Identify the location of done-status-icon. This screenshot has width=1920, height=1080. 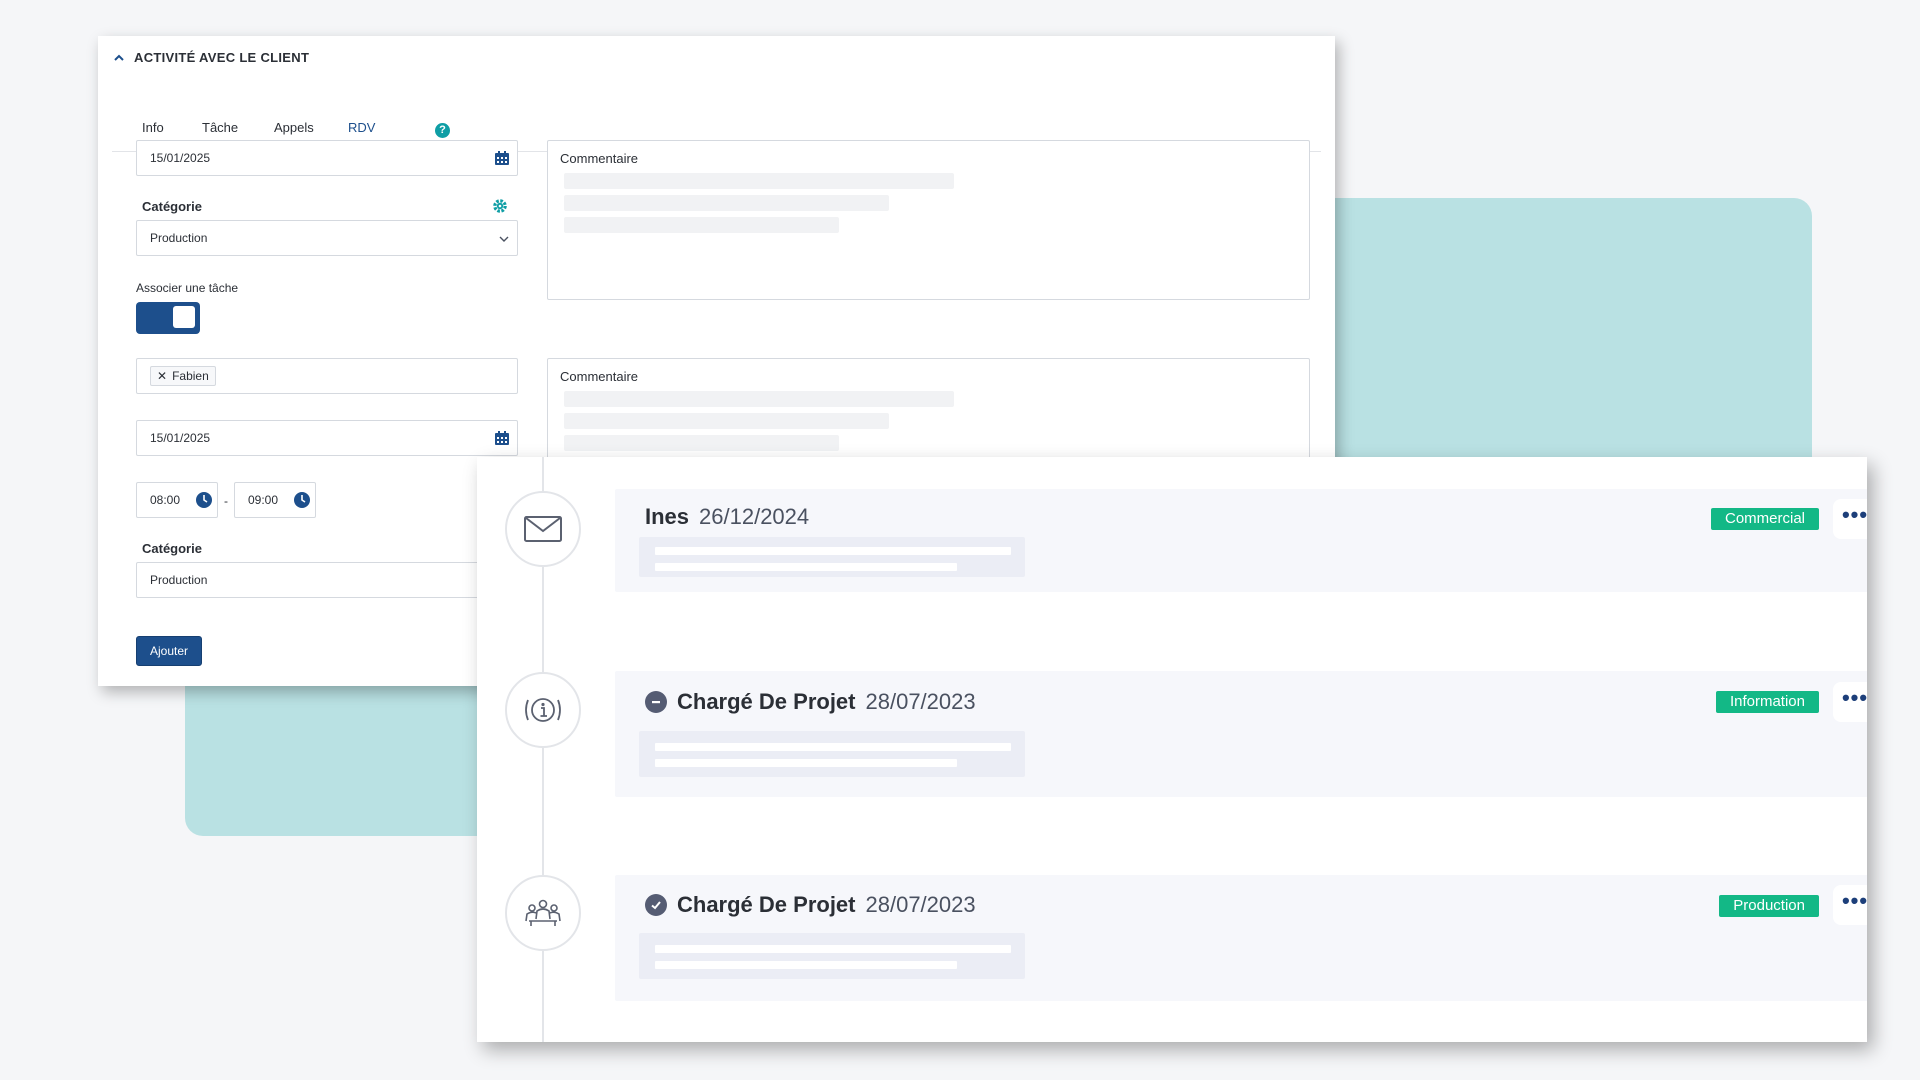
(656, 905).